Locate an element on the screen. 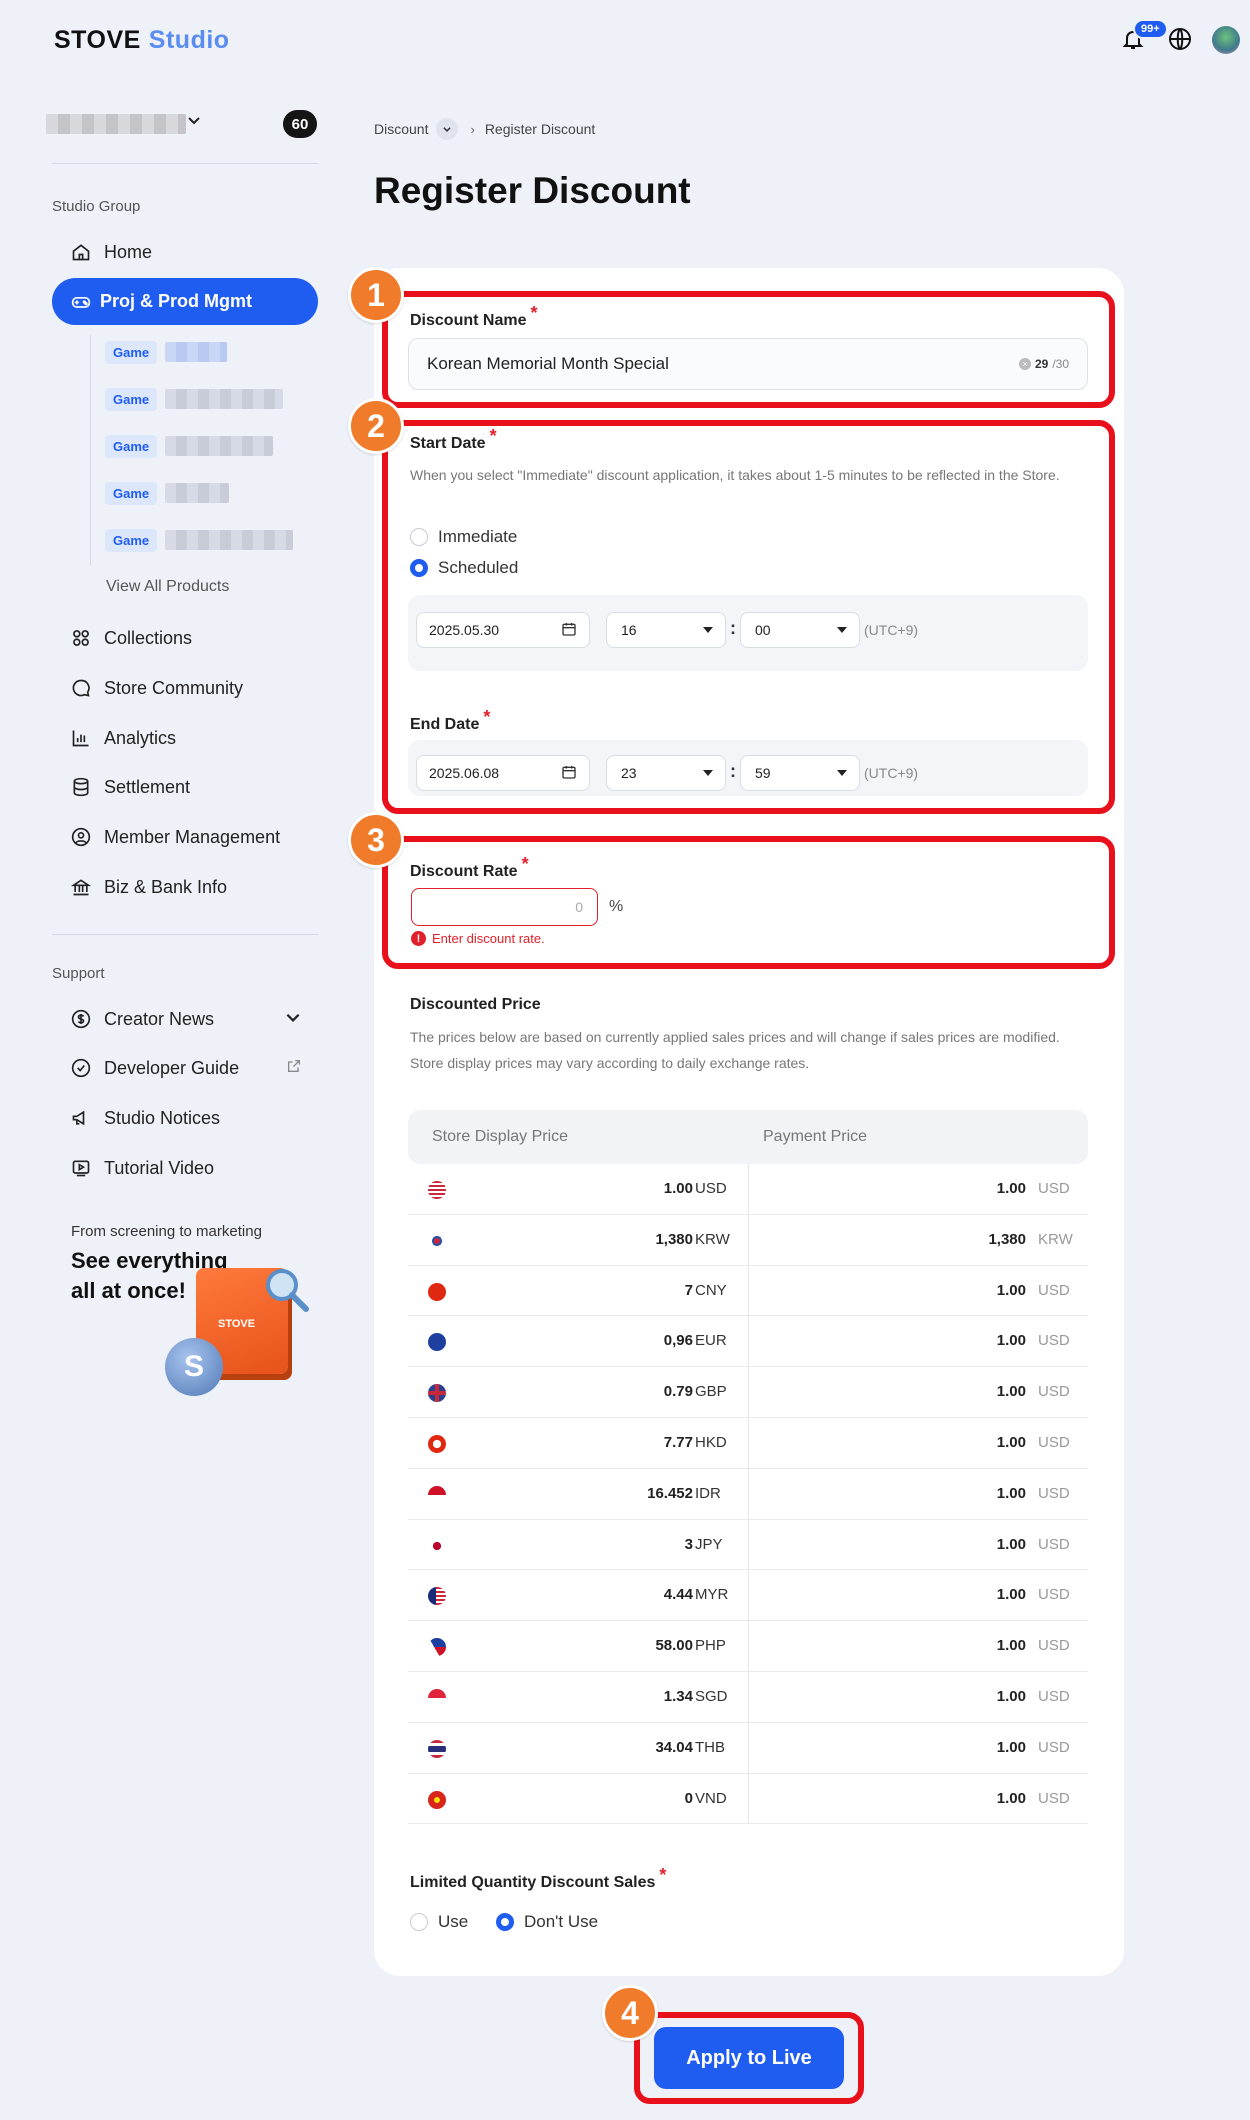 The height and width of the screenshot is (2120, 1250). store-price-value: 34.04 is located at coordinates (674, 1747).